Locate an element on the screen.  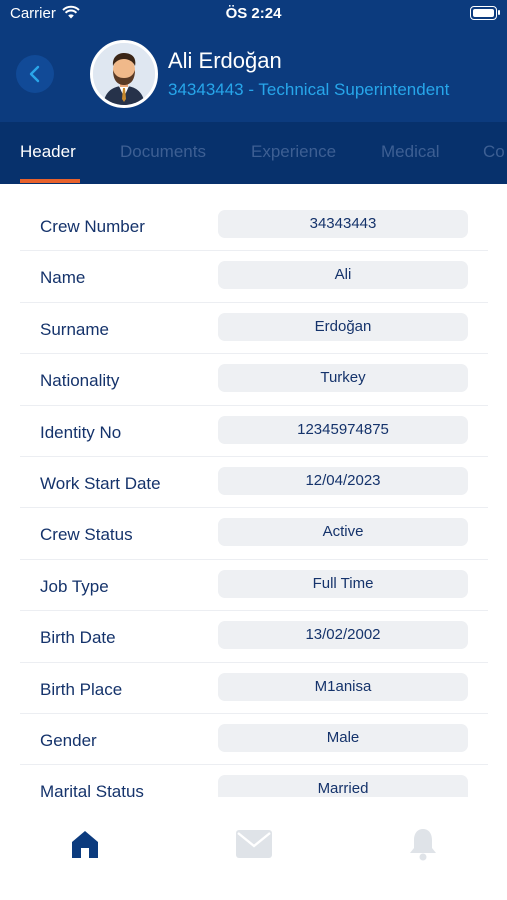
field-row-birth-date: Birth Date 13/02/2002 is located at coordinates (254, 637).